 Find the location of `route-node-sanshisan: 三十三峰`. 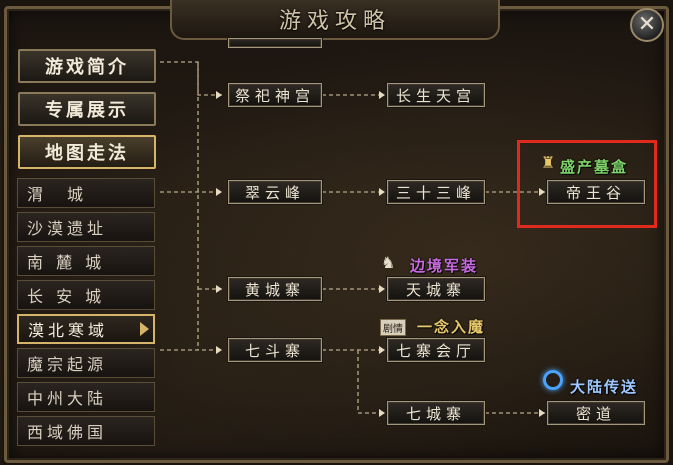

route-node-sanshisan: 三十三峰 is located at coordinates (436, 192).